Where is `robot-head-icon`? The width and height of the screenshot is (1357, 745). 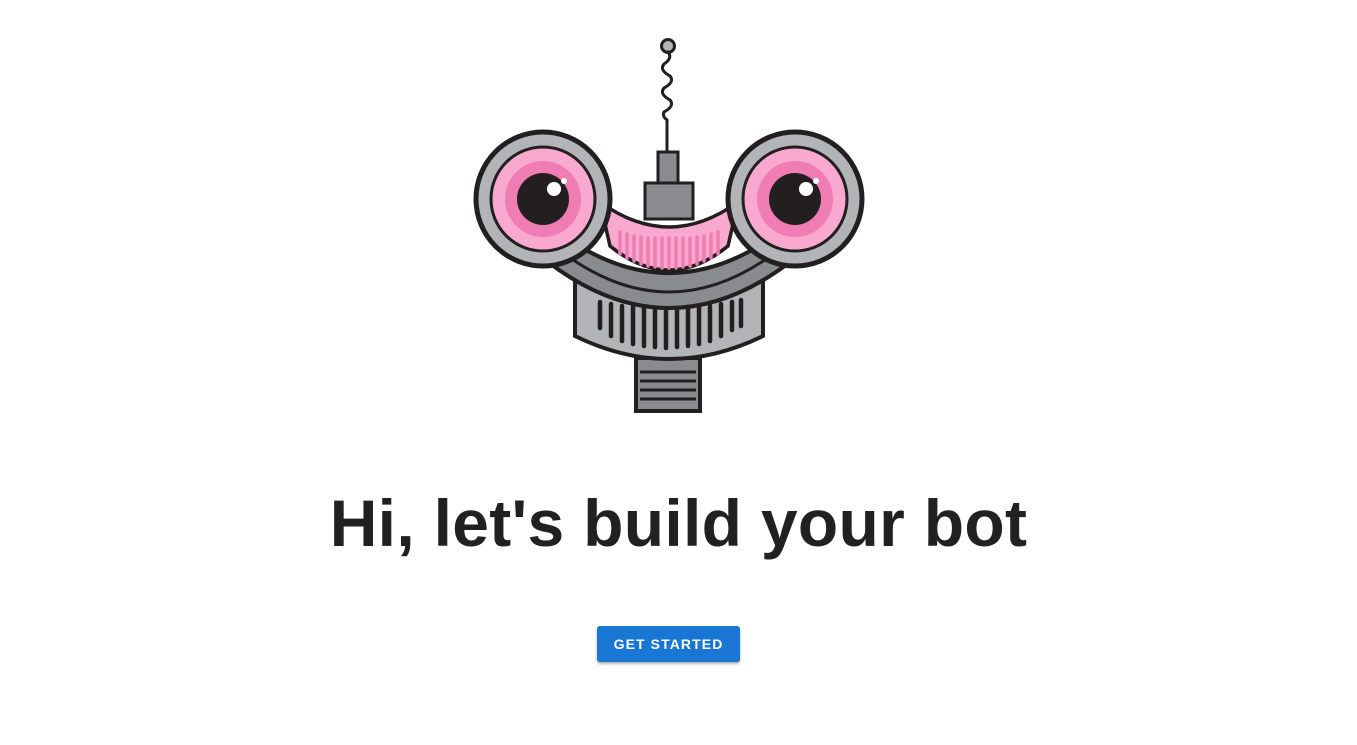 robot-head-icon is located at coordinates (669, 225).